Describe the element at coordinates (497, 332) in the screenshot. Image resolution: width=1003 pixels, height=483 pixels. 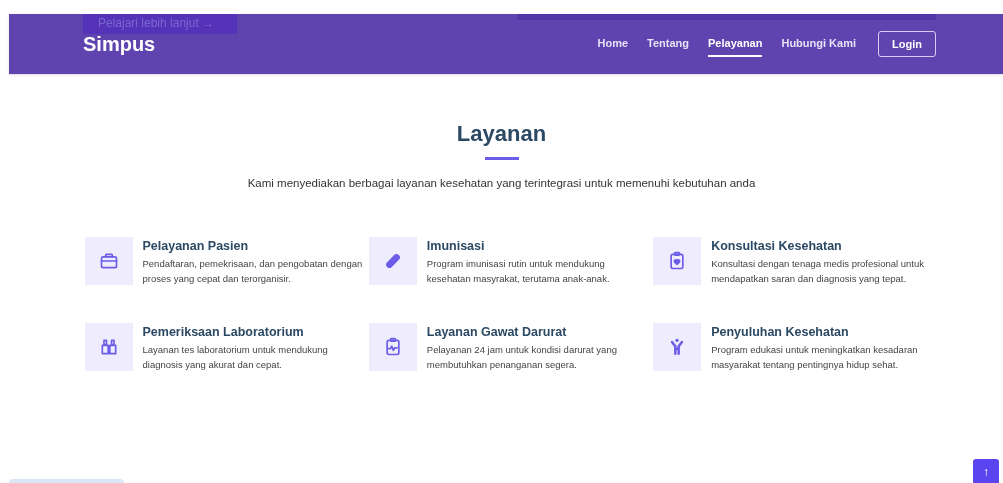
I see `service-title: Layanan Gawat Darurat` at that location.